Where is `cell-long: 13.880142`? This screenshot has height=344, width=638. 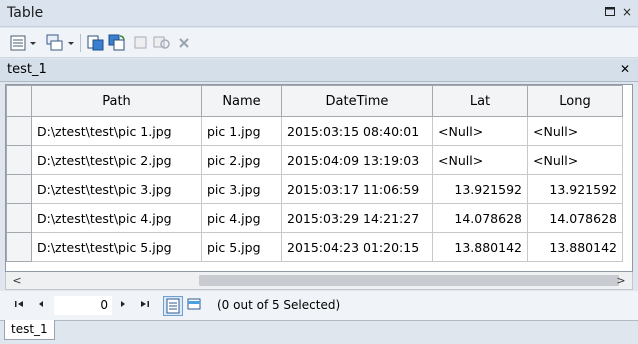 cell-long: 13.880142 is located at coordinates (575, 247).